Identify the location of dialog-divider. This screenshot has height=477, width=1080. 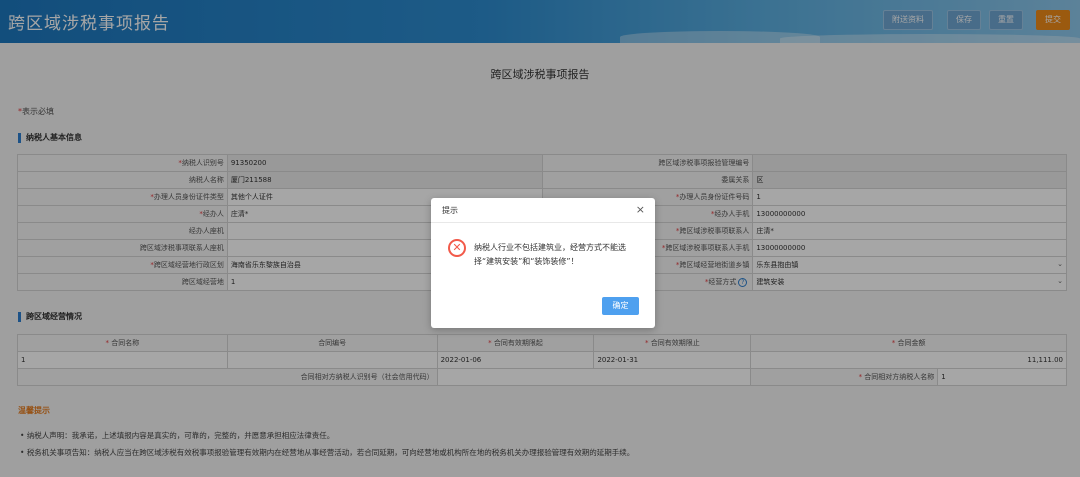
(543, 222).